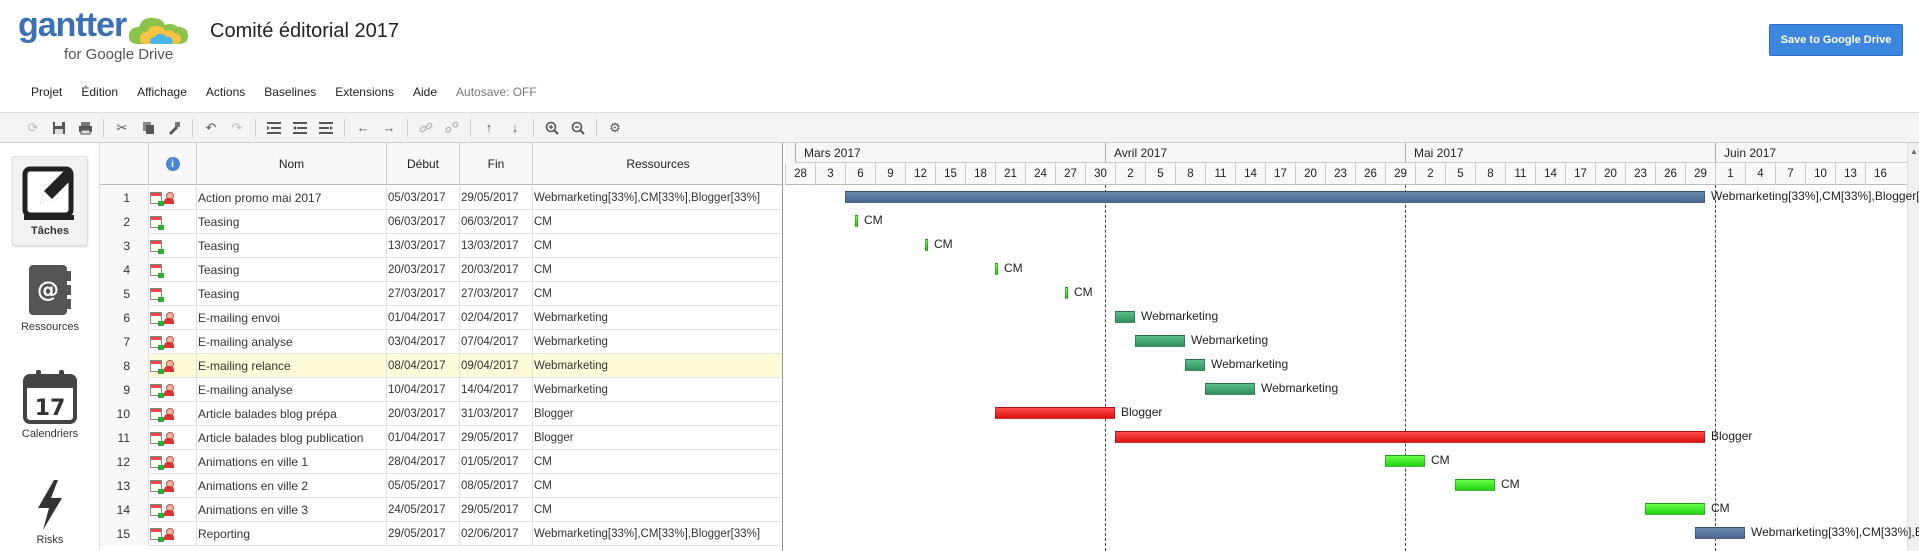  What do you see at coordinates (423, 462) in the screenshot?
I see `task-start-cell: 28/04/2017` at bounding box center [423, 462].